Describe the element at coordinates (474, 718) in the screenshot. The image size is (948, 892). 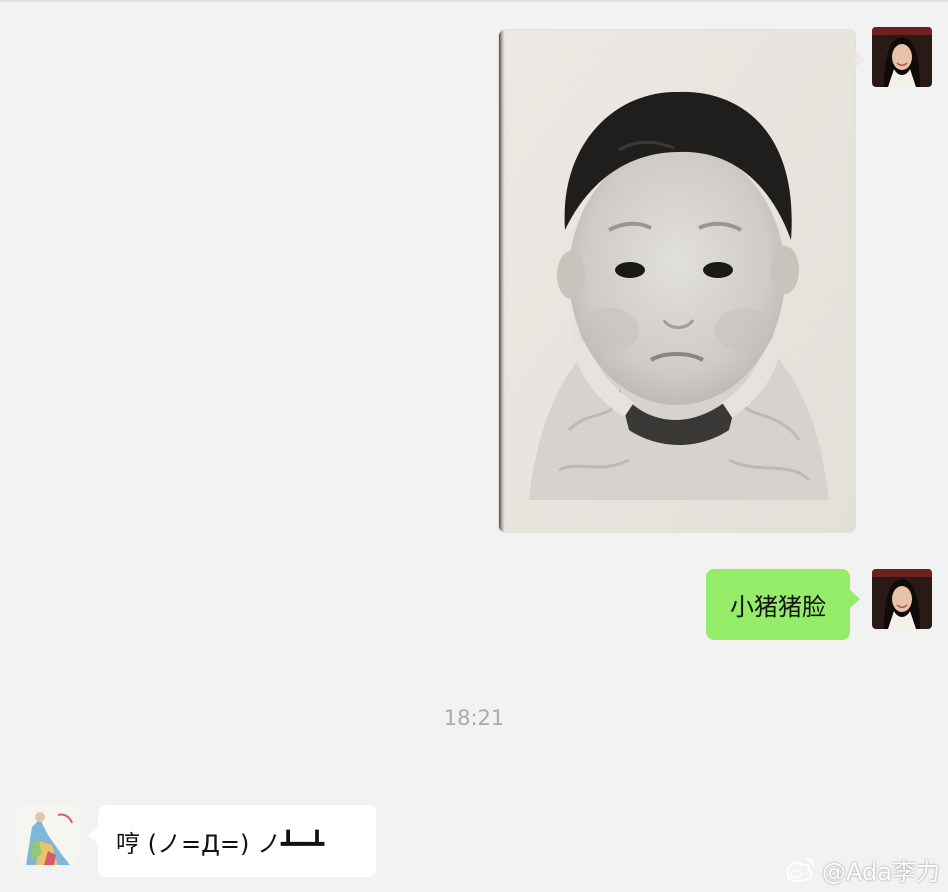
I see `message-timestamp: 18:21` at that location.